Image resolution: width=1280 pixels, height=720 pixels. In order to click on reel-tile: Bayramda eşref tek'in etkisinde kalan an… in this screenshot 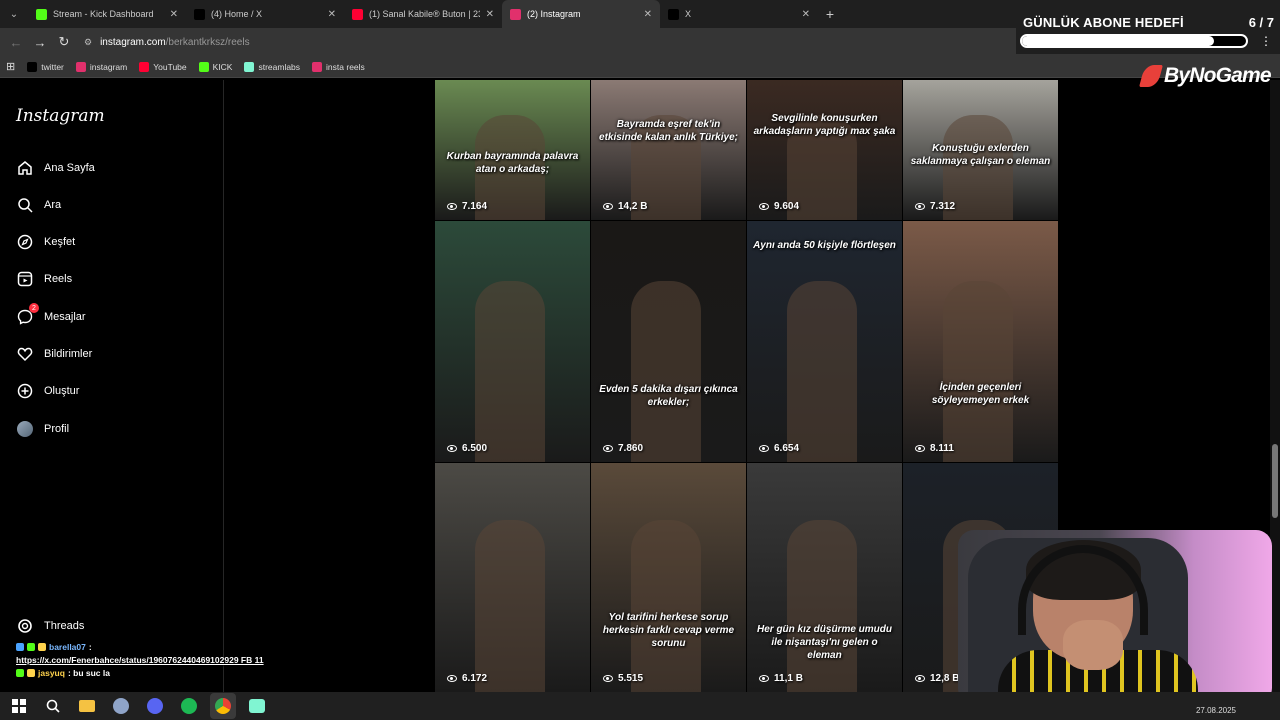, I will do `click(668, 150)`.